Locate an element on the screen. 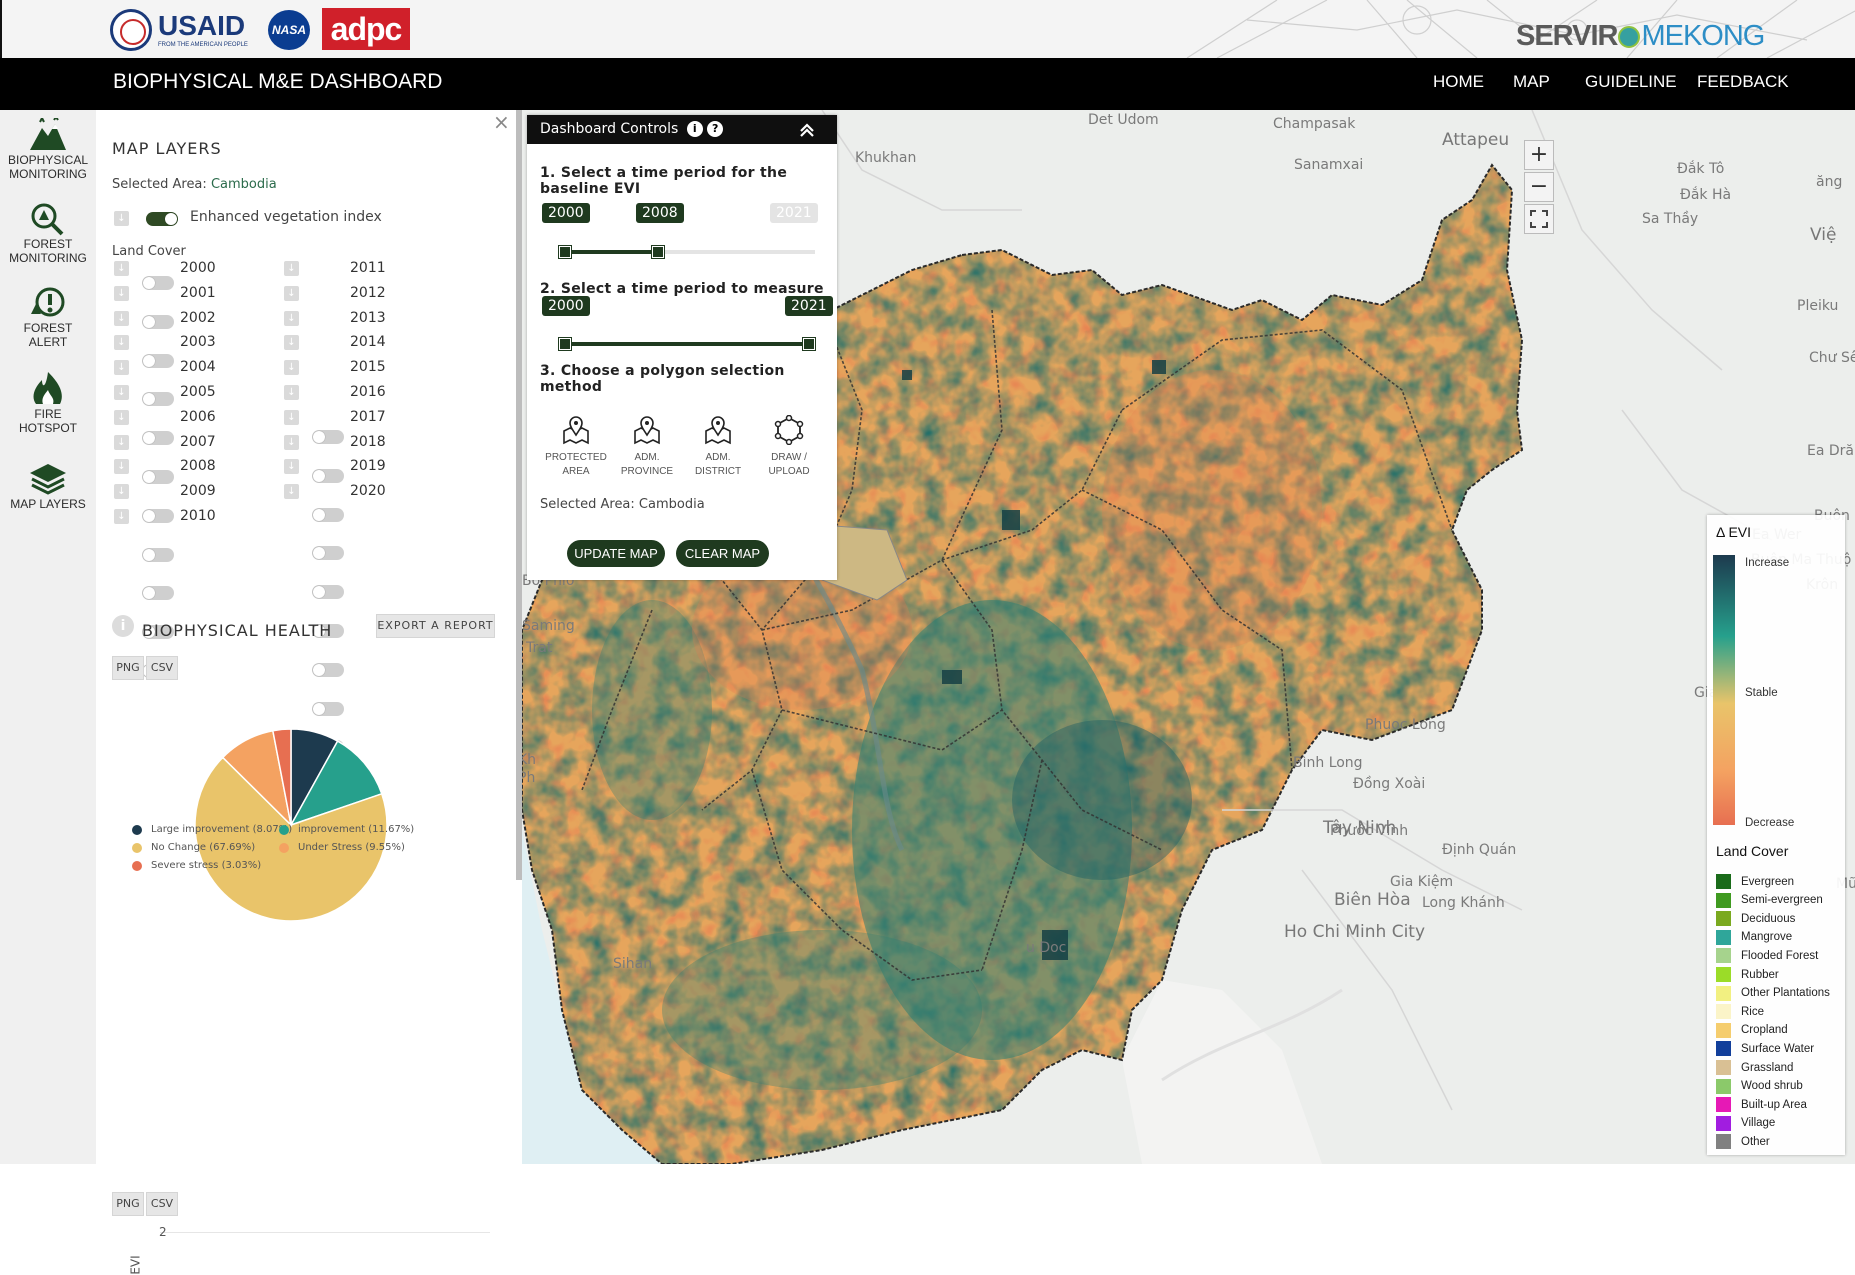 This screenshot has height=1275, width=1855. usaid-wordmark: USAID is located at coordinates (202, 25).